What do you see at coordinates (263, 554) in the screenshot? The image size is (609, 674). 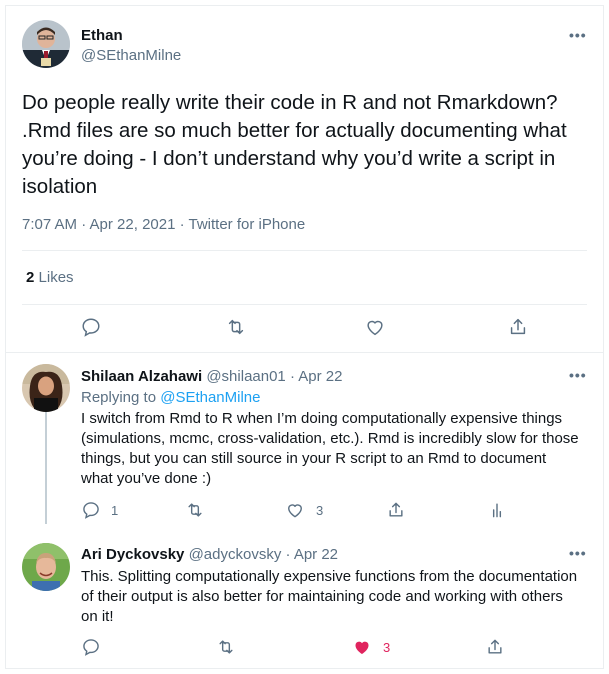 I see `reply-author-handle: @adyckovsky · Apr 22` at bounding box center [263, 554].